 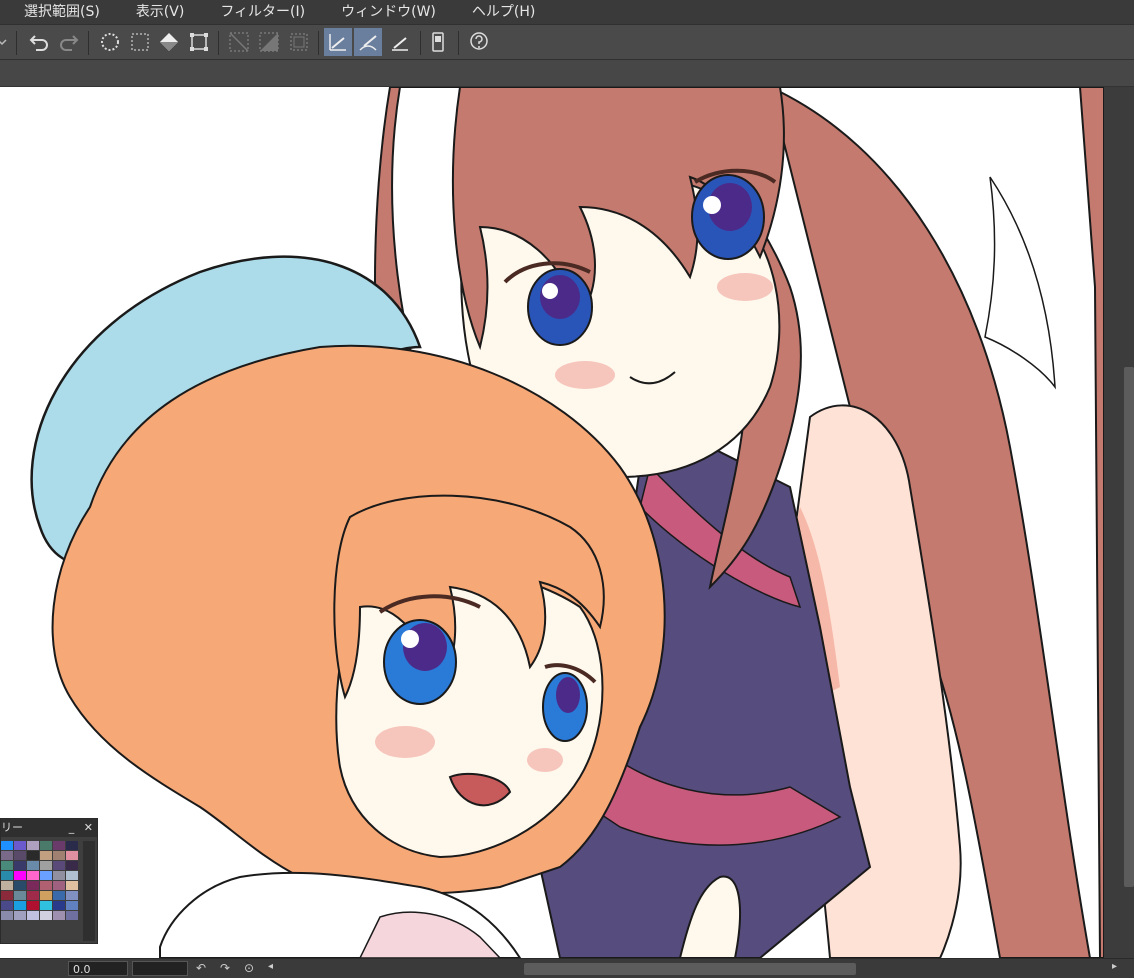 What do you see at coordinates (438, 42) in the screenshot?
I see `companion-app-icon` at bounding box center [438, 42].